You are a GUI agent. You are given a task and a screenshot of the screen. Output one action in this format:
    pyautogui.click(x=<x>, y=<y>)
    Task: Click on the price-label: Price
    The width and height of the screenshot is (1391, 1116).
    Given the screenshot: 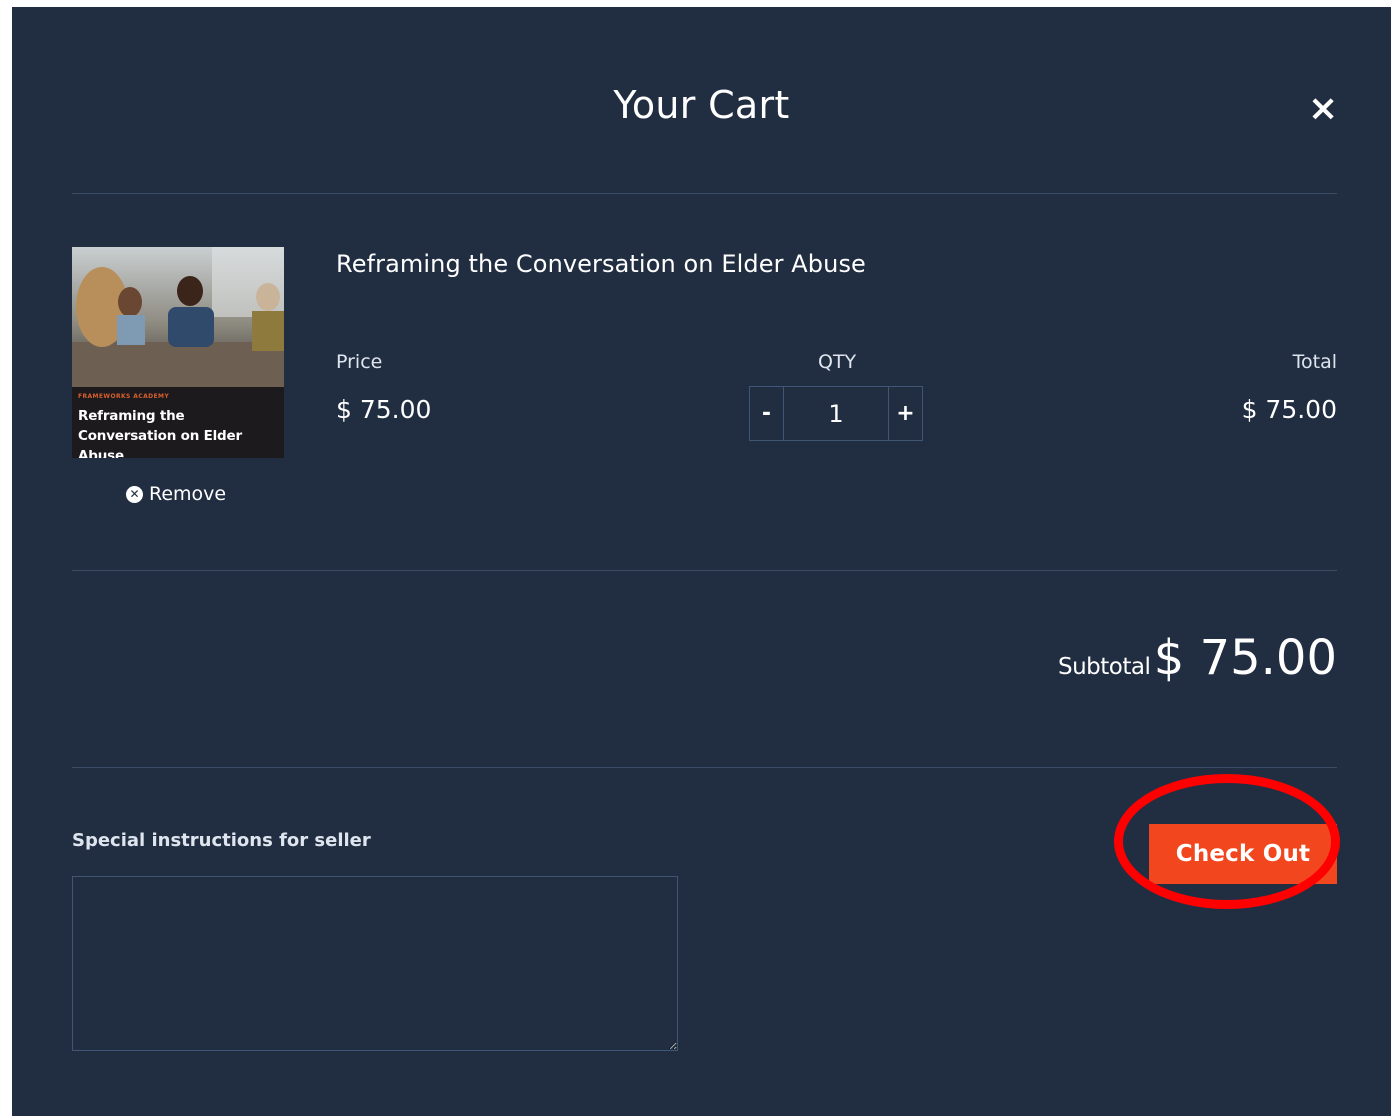 What is the action you would take?
    pyautogui.click(x=359, y=362)
    